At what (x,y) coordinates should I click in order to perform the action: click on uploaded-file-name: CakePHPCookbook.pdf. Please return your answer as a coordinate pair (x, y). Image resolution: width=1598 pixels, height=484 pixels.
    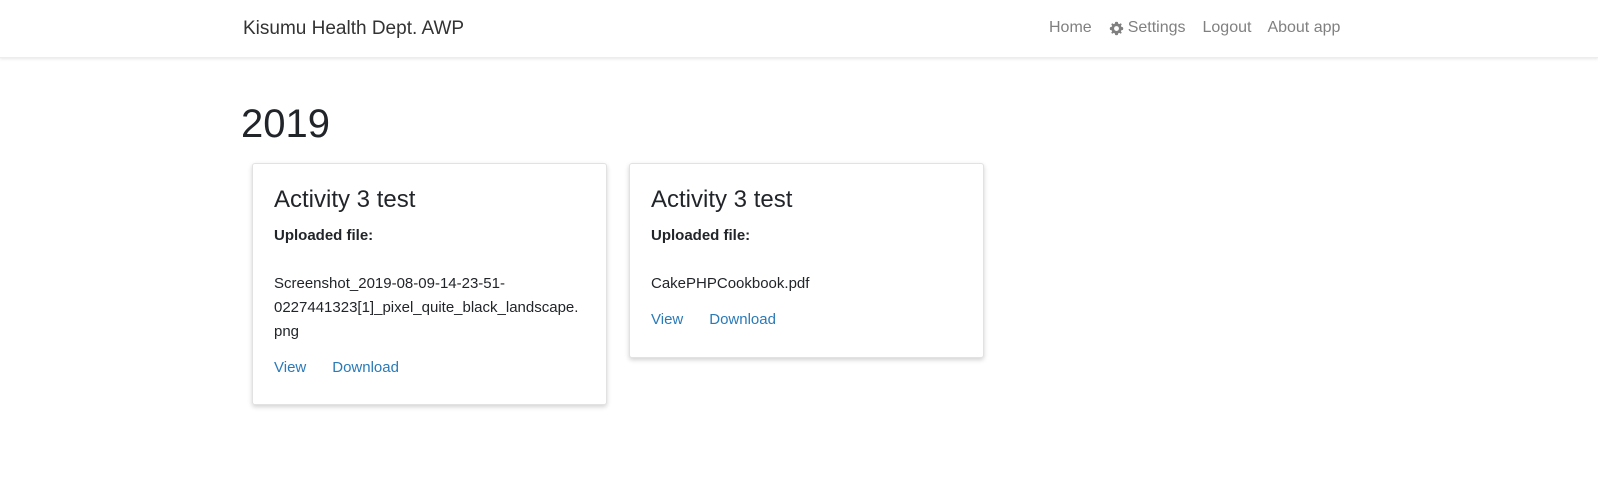
    Looking at the image, I should click on (811, 284).